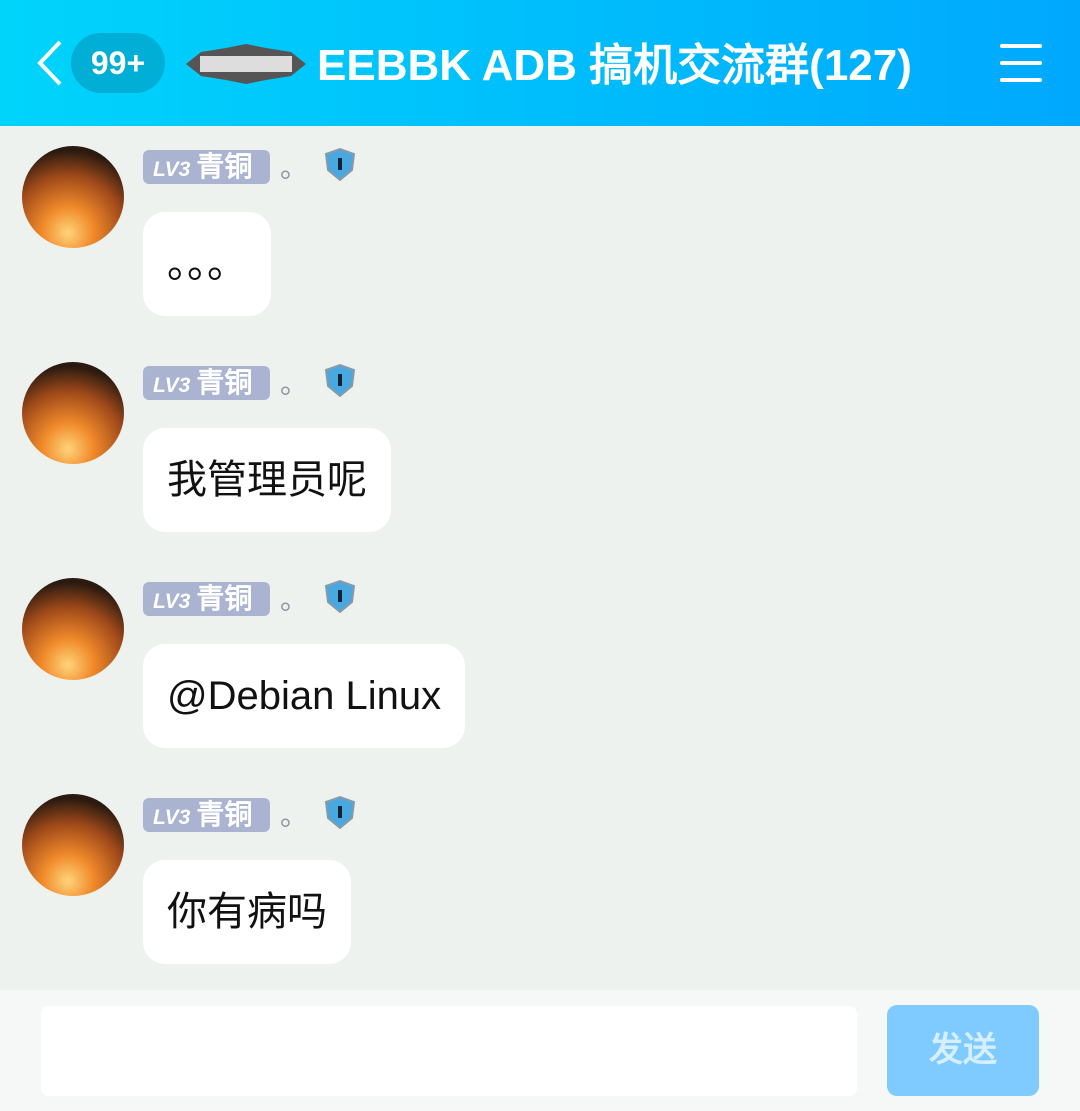 Image resolution: width=1080 pixels, height=1111 pixels. Describe the element at coordinates (118, 63) in the screenshot. I see `unread-count-badge: 99+` at that location.